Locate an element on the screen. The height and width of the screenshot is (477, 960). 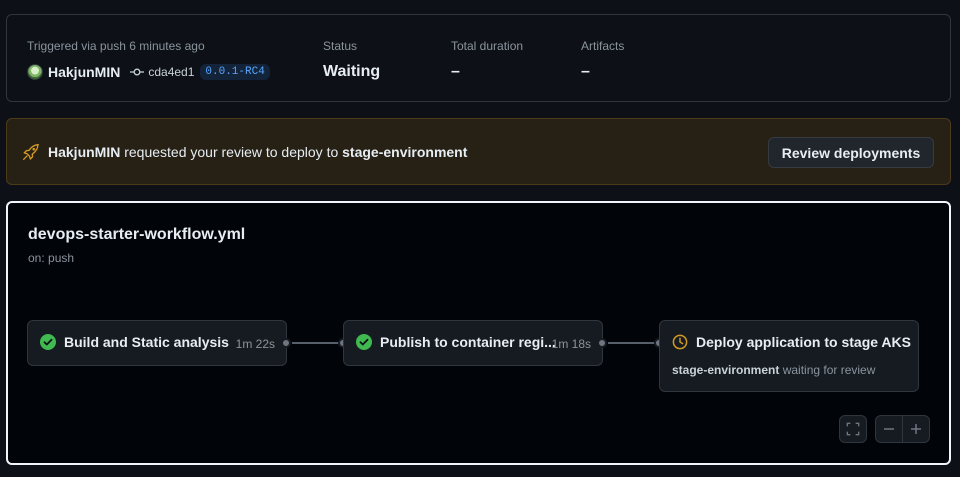
duration-value: – is located at coordinates (455, 71).